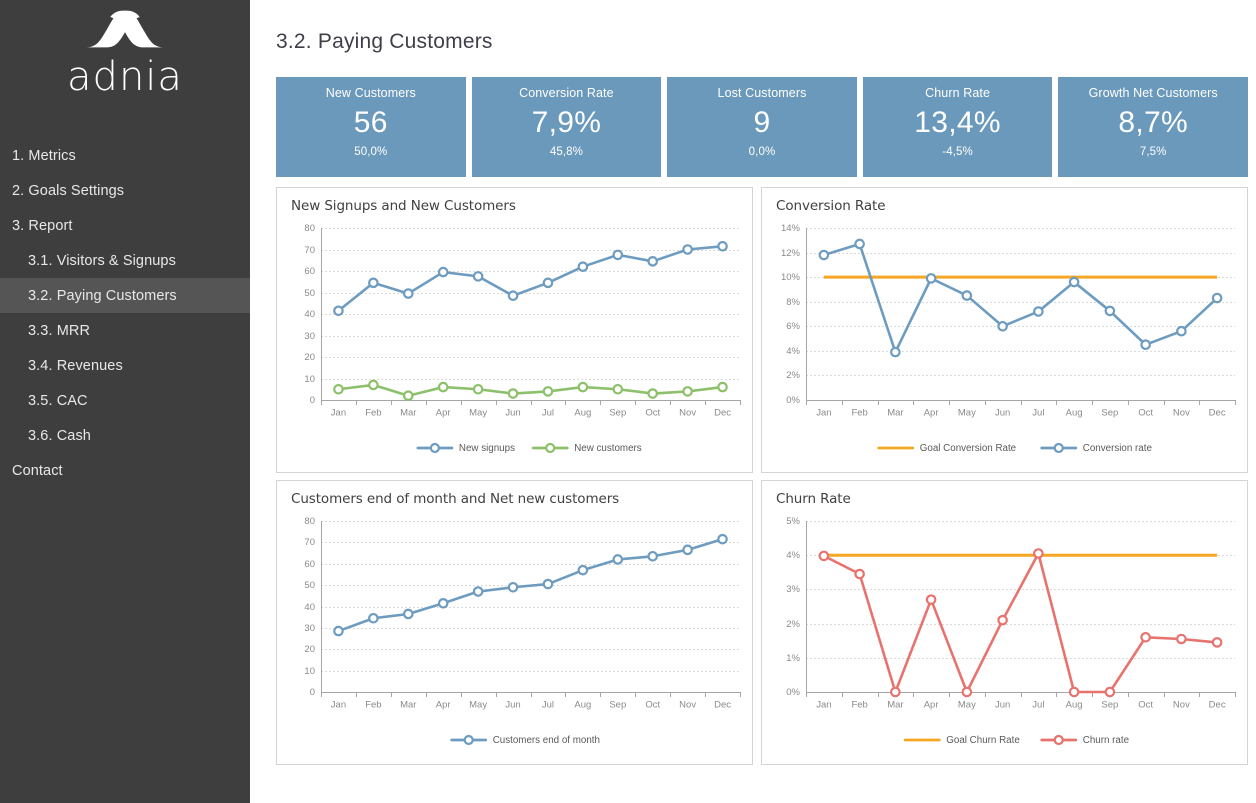  What do you see at coordinates (68, 190) in the screenshot?
I see `sidebar-item-label: 2. Goals Settings` at bounding box center [68, 190].